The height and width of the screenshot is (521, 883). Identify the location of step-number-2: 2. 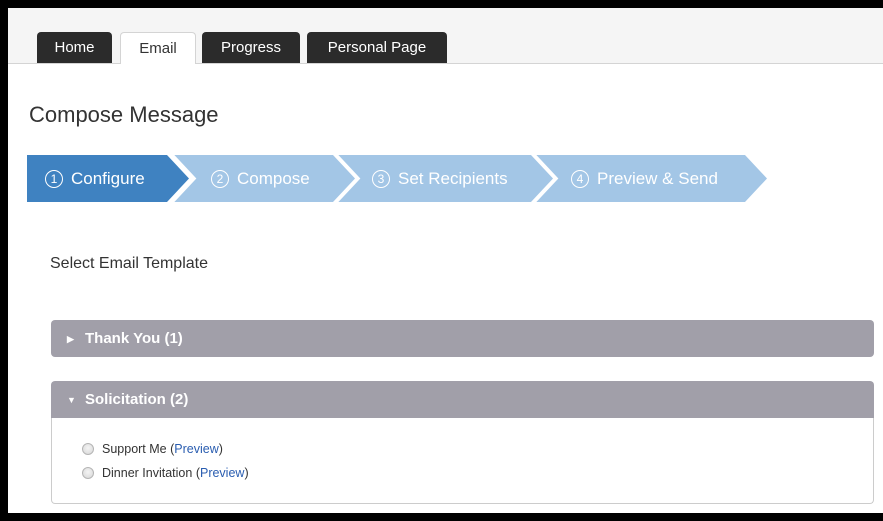
(220, 179).